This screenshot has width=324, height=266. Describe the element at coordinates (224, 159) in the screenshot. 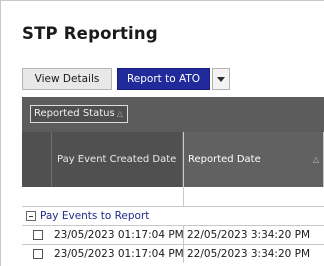

I see `column-header-reported-date-label: Reported Date` at that location.